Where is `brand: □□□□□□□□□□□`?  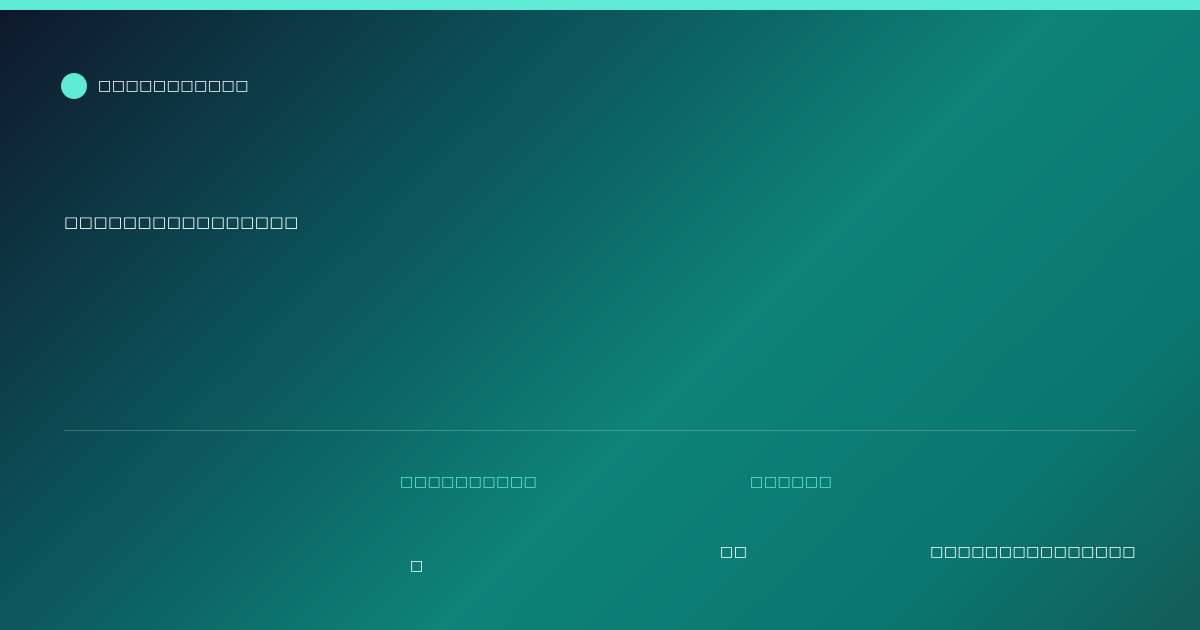 brand: □□□□□□□□□□□ is located at coordinates (155, 86).